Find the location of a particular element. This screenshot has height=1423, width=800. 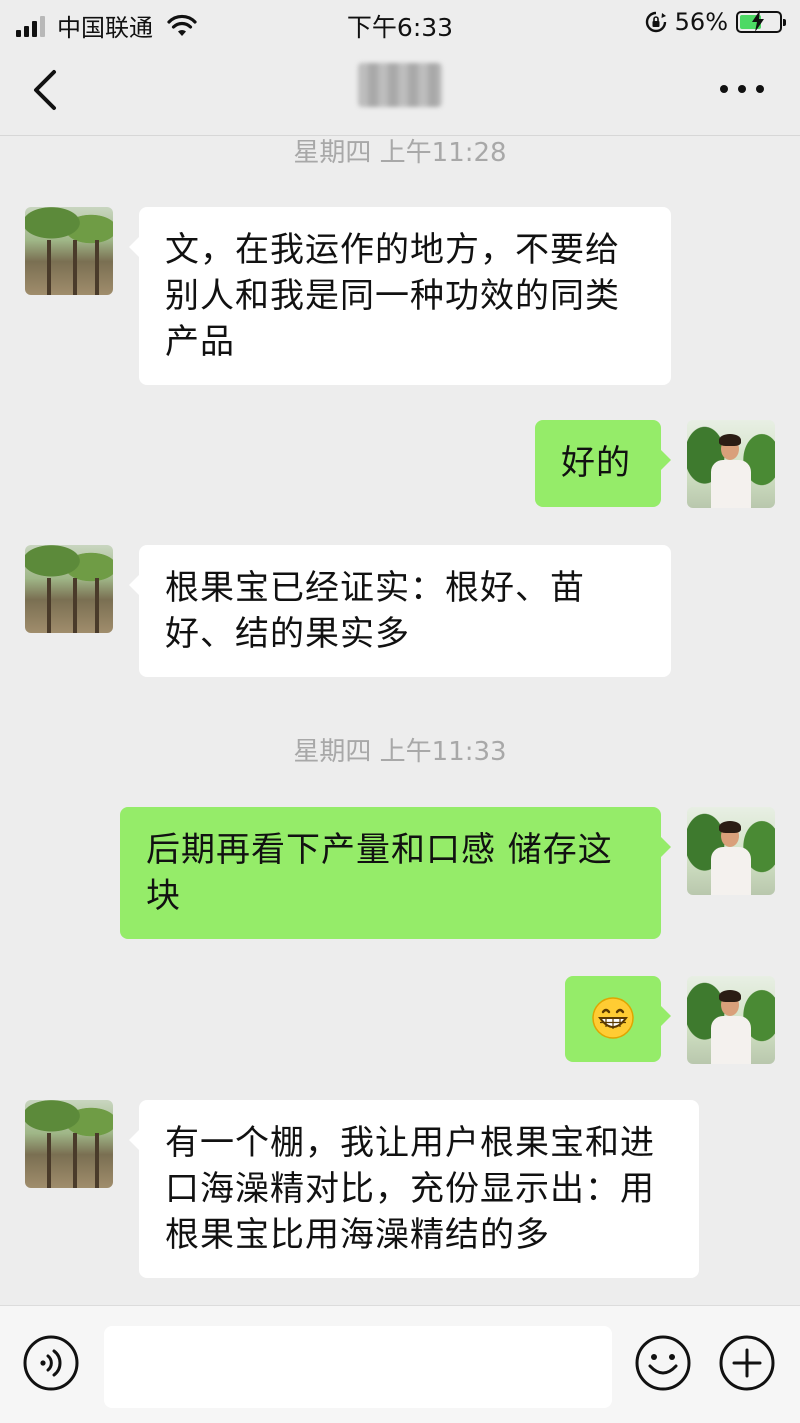

charging-bolt-icon is located at coordinates (758, 21).